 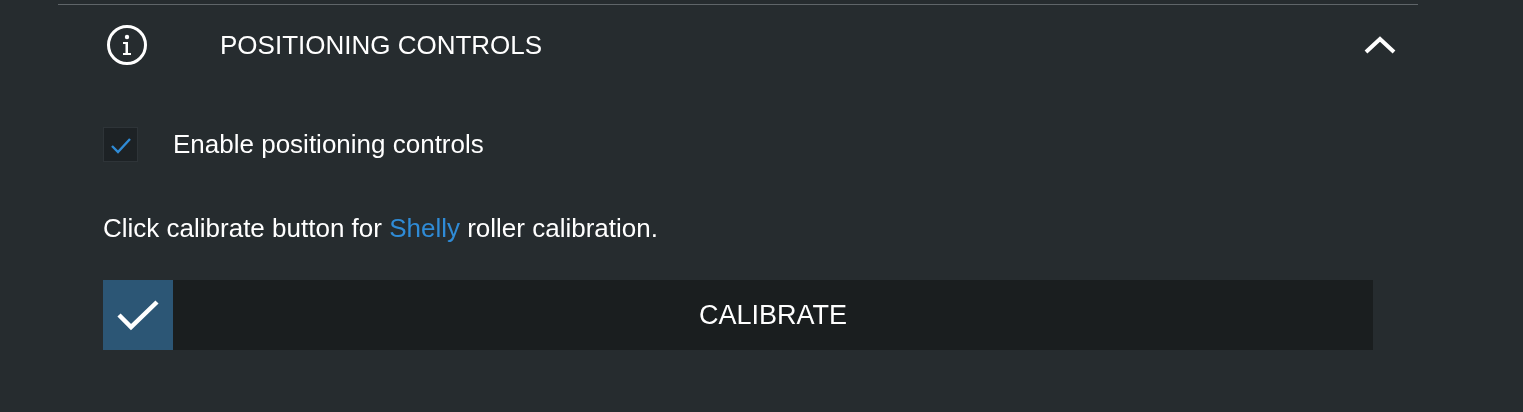 What do you see at coordinates (138, 315) in the screenshot?
I see `check-icon` at bounding box center [138, 315].